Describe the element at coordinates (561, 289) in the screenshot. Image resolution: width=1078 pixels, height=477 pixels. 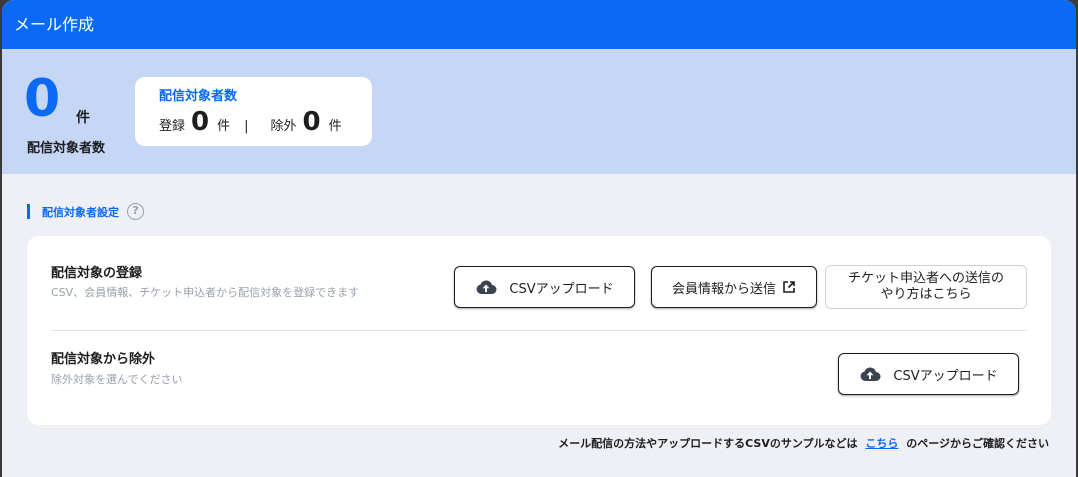
I see `register-csv-upload-label: CSVアップロード` at that location.